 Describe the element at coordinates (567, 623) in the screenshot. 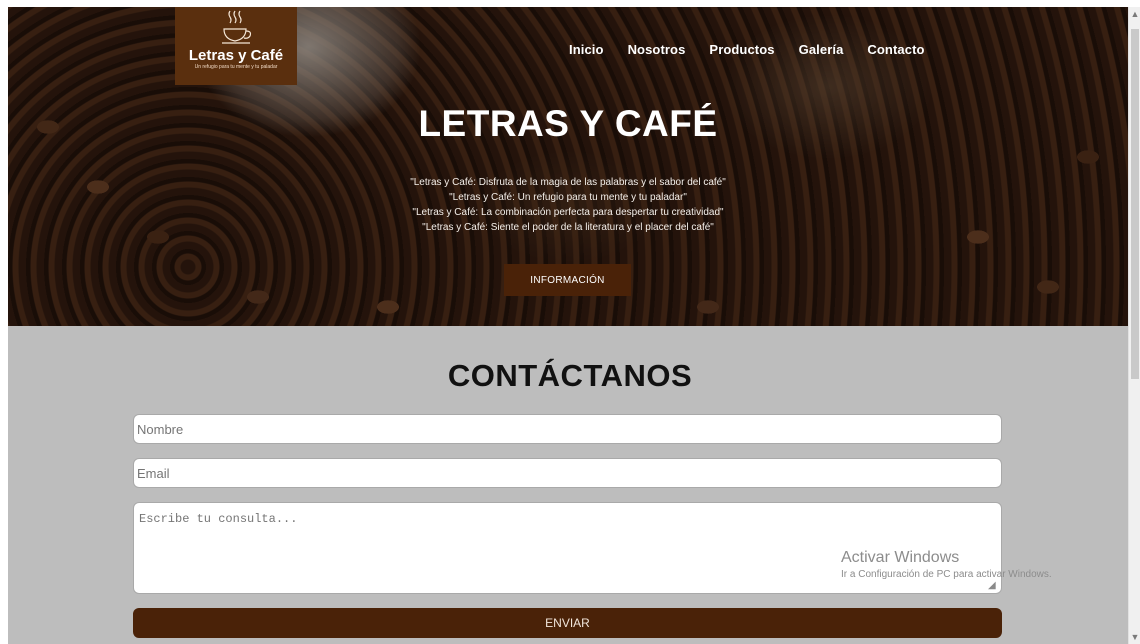

I see `submit-button: ENVIAR` at that location.